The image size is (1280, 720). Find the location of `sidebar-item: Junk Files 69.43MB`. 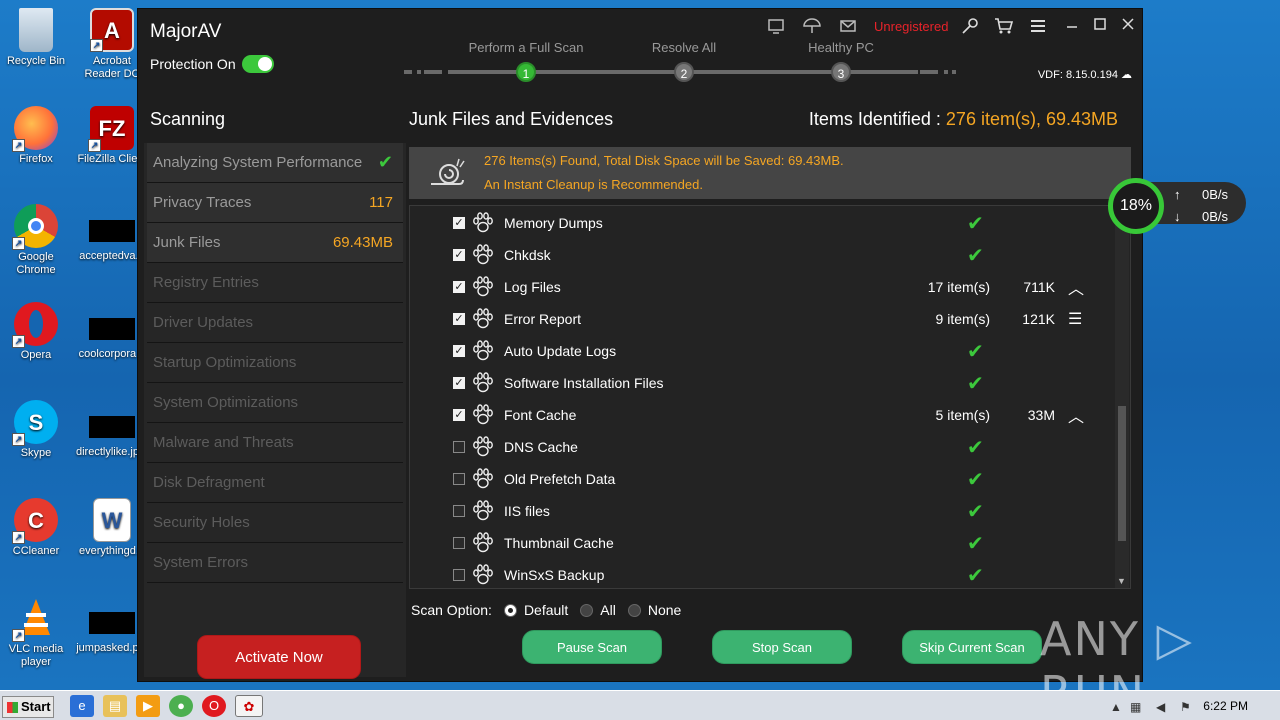

sidebar-item: Junk Files 69.43MB is located at coordinates (275, 243).